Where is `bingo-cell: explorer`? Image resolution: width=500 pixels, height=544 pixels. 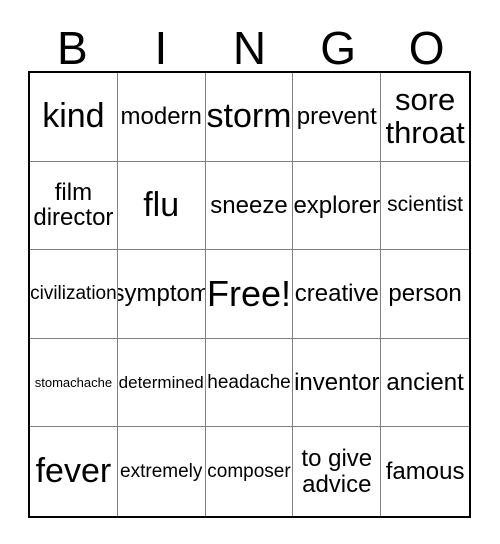
bingo-cell: explorer is located at coordinates (337, 206).